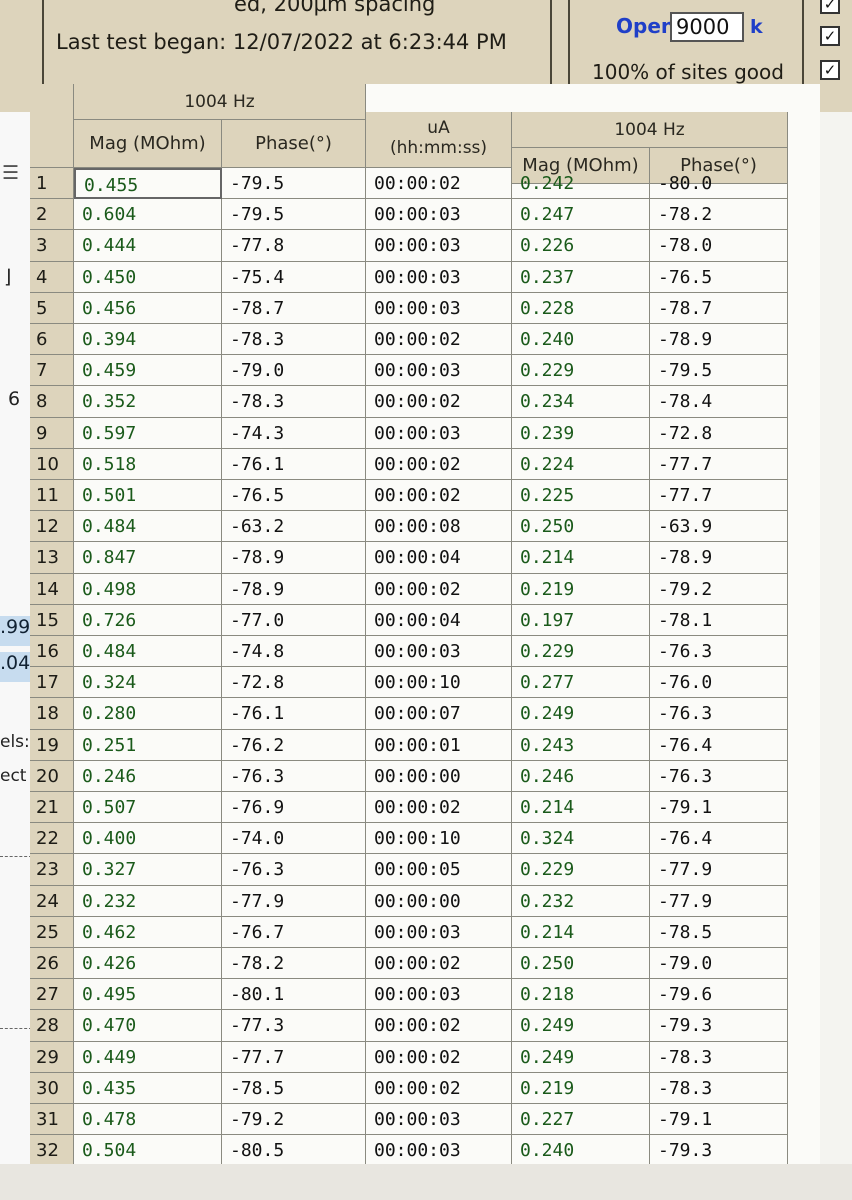 This screenshot has height=1200, width=852. What do you see at coordinates (52, 714) in the screenshot?
I see `row-header: 18` at bounding box center [52, 714].